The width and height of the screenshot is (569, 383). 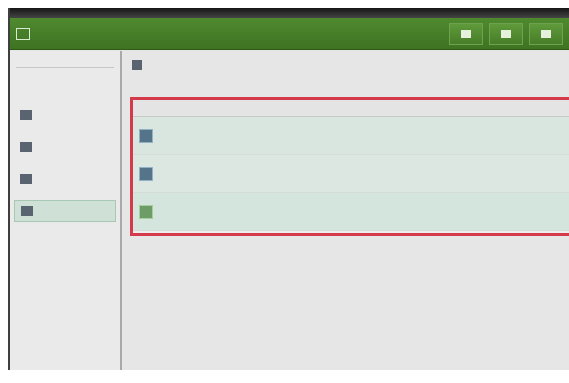 I want to click on sidebar-header, so click(x=65, y=61).